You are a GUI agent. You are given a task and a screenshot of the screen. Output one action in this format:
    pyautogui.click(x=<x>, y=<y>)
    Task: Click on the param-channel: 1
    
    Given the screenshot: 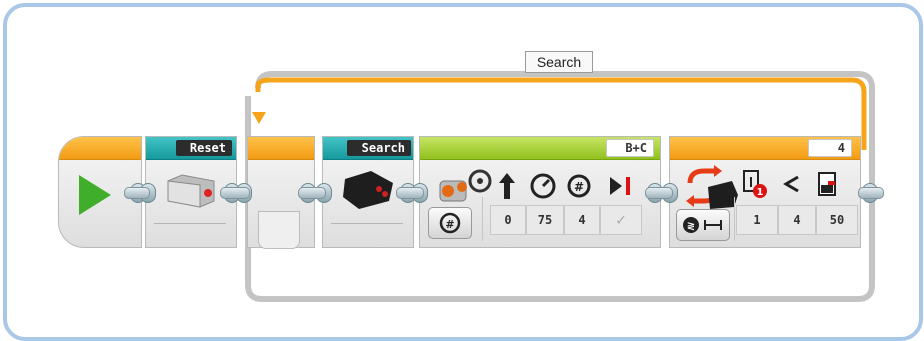 What is the action you would take?
    pyautogui.click(x=757, y=220)
    